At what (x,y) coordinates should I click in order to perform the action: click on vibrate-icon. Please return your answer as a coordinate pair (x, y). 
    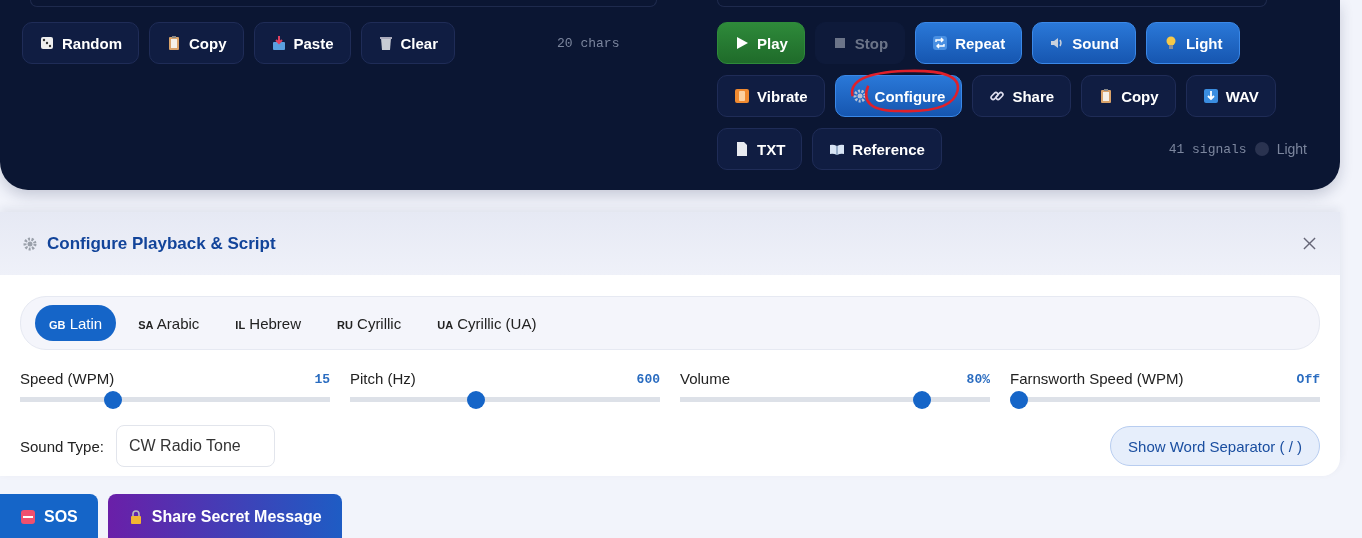
    Looking at the image, I should click on (742, 96).